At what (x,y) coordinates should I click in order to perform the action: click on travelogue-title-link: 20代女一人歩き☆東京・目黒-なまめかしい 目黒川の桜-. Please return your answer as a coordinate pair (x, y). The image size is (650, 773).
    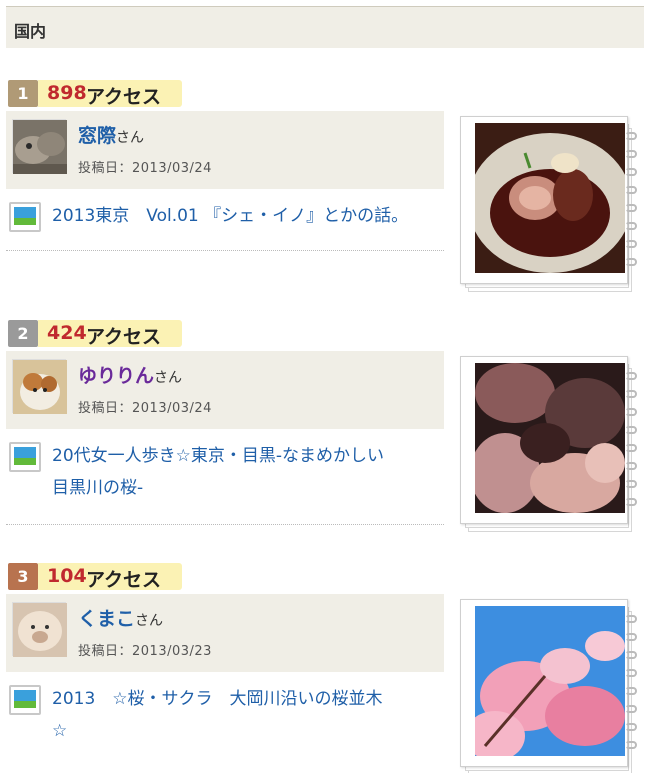
    Looking at the image, I should click on (252, 472).